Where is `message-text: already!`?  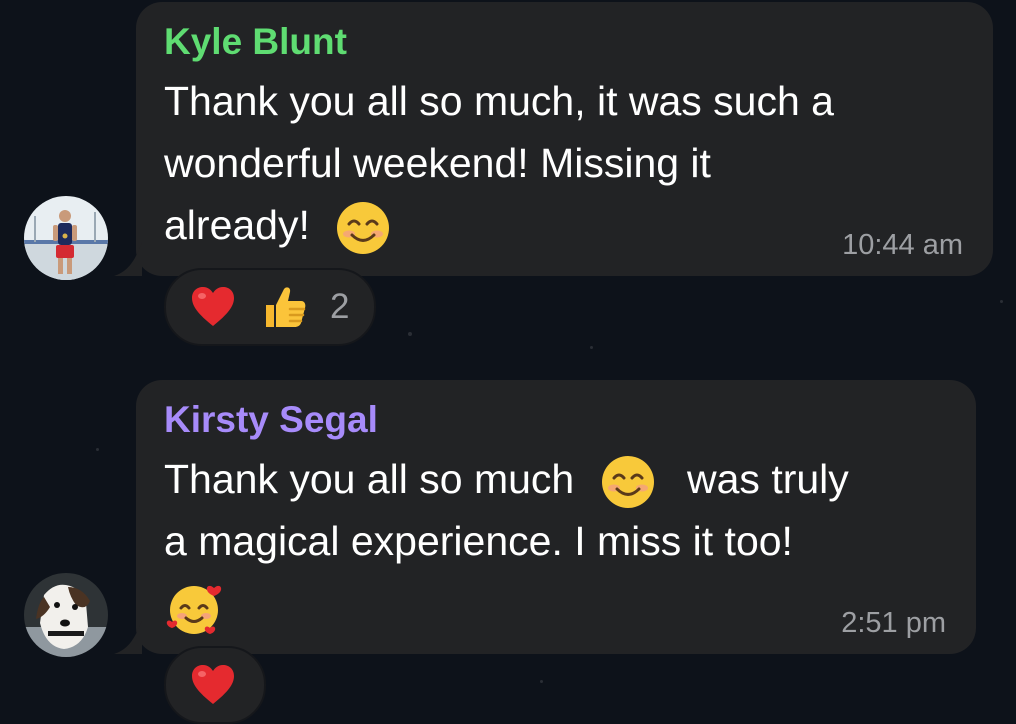 message-text: already! is located at coordinates (237, 225).